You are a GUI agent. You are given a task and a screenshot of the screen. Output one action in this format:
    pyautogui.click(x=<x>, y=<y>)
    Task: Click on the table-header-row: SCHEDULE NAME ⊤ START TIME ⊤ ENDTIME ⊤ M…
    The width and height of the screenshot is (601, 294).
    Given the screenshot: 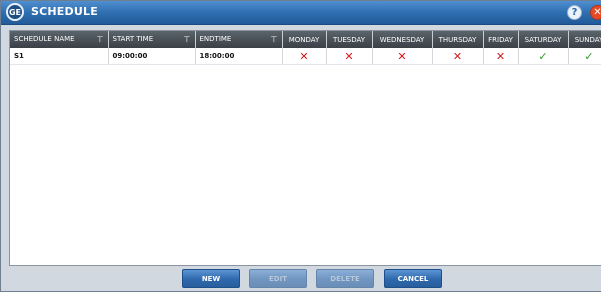 What is the action you would take?
    pyautogui.click(x=305, y=39)
    